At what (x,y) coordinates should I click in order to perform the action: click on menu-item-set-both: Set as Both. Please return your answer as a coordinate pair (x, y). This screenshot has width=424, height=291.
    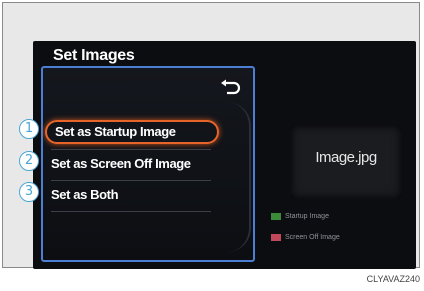
    Looking at the image, I should click on (132, 195).